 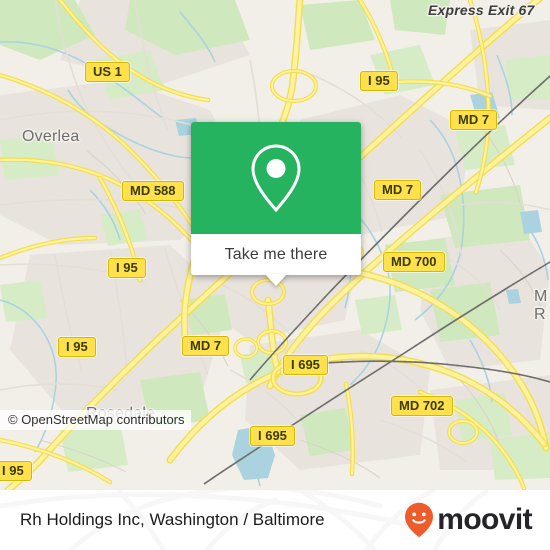 What do you see at coordinates (422, 406) in the screenshot?
I see `route-shield-md-702: MD 702` at bounding box center [422, 406].